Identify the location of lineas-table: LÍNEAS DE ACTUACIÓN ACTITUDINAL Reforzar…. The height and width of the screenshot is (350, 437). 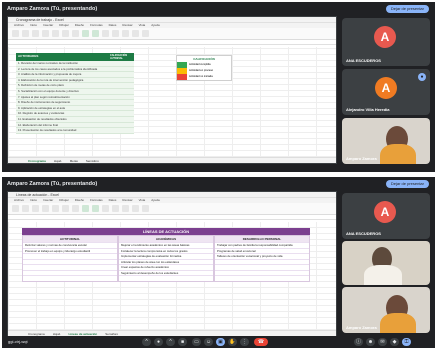
(166, 255).